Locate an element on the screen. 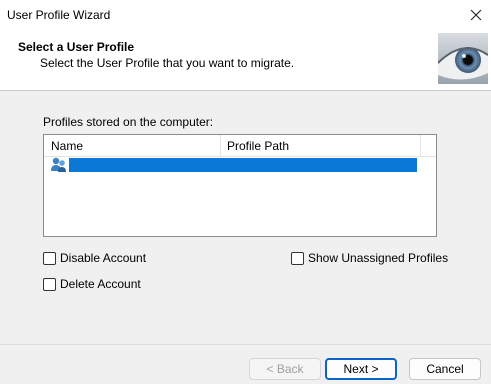 This screenshot has height=384, width=491. next-button: Next > is located at coordinates (361, 369).